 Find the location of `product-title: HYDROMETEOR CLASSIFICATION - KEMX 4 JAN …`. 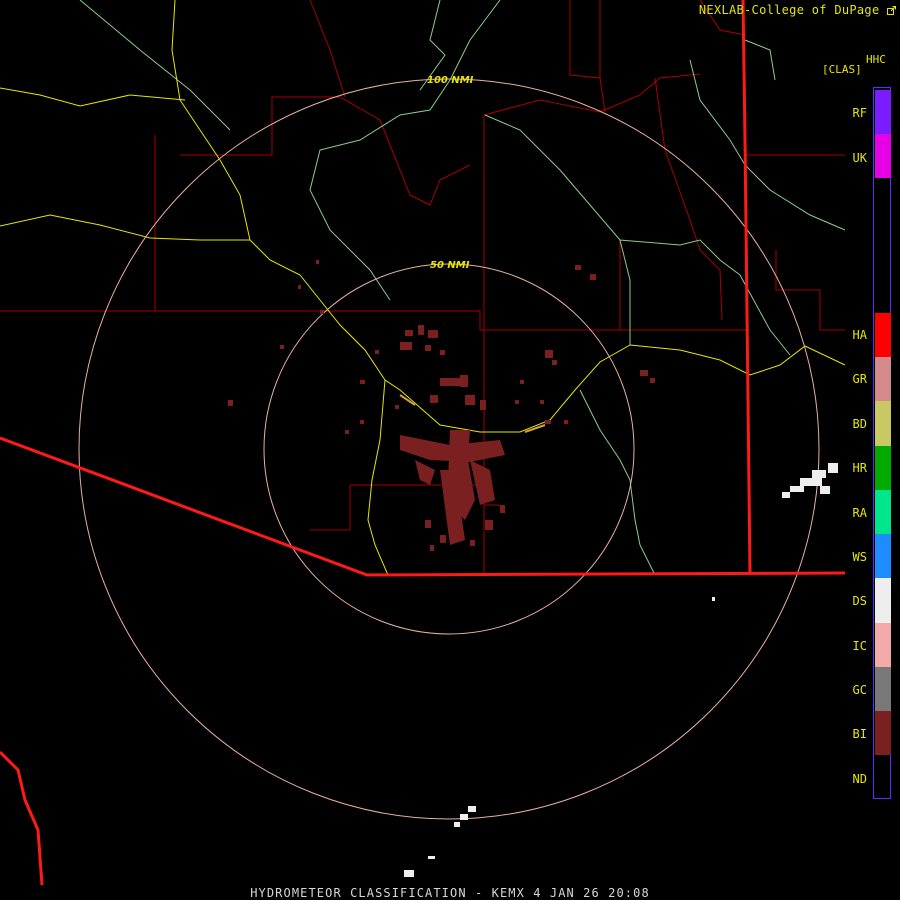

product-title: HYDROMETEOR CLASSIFICATION - KEMX 4 JAN … is located at coordinates (450, 893).